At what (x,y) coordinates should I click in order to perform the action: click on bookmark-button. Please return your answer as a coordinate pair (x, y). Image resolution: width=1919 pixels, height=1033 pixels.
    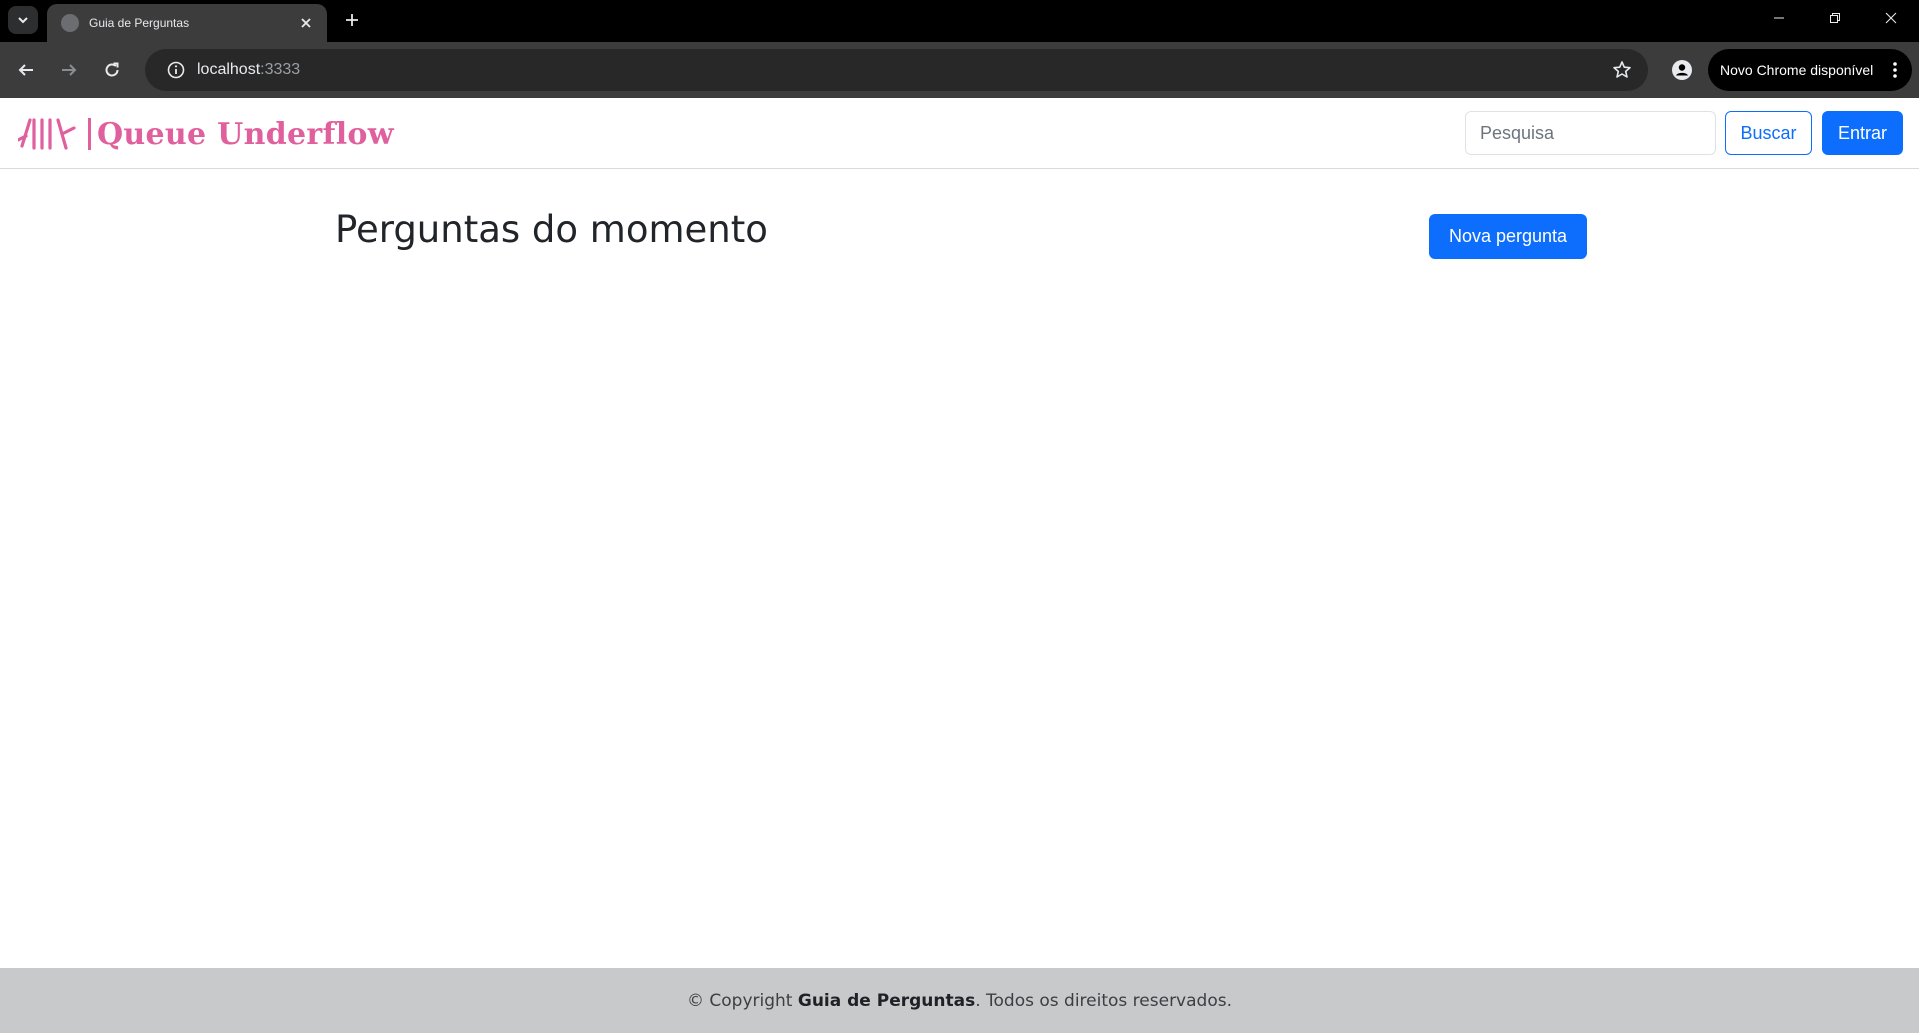
    Looking at the image, I should click on (1622, 70).